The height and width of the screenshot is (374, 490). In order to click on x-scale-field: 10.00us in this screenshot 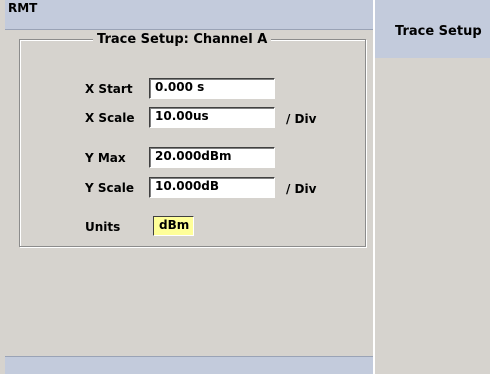, I will do `click(212, 117)`.